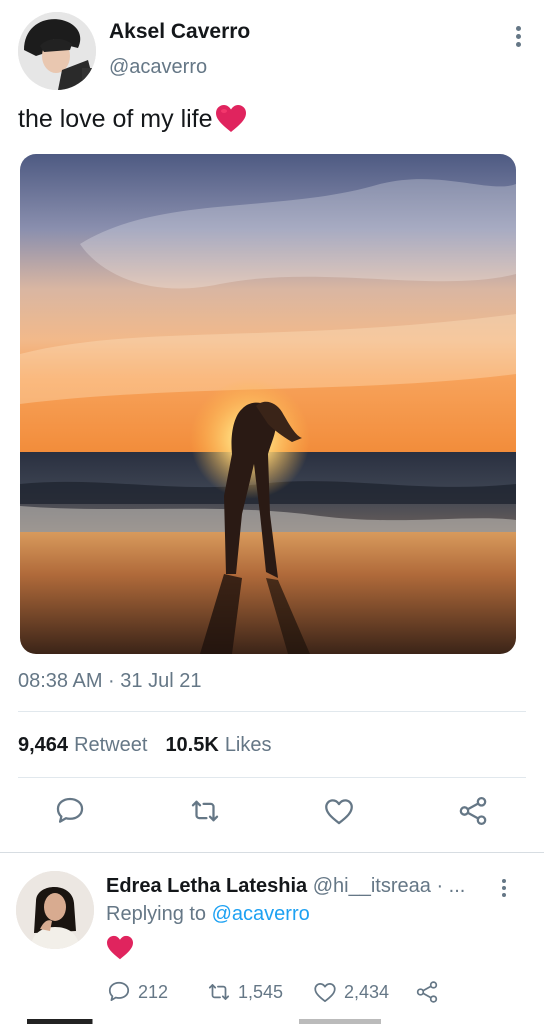 This screenshot has height=1024, width=544. I want to click on like-count: 10.5K, so click(192, 745).